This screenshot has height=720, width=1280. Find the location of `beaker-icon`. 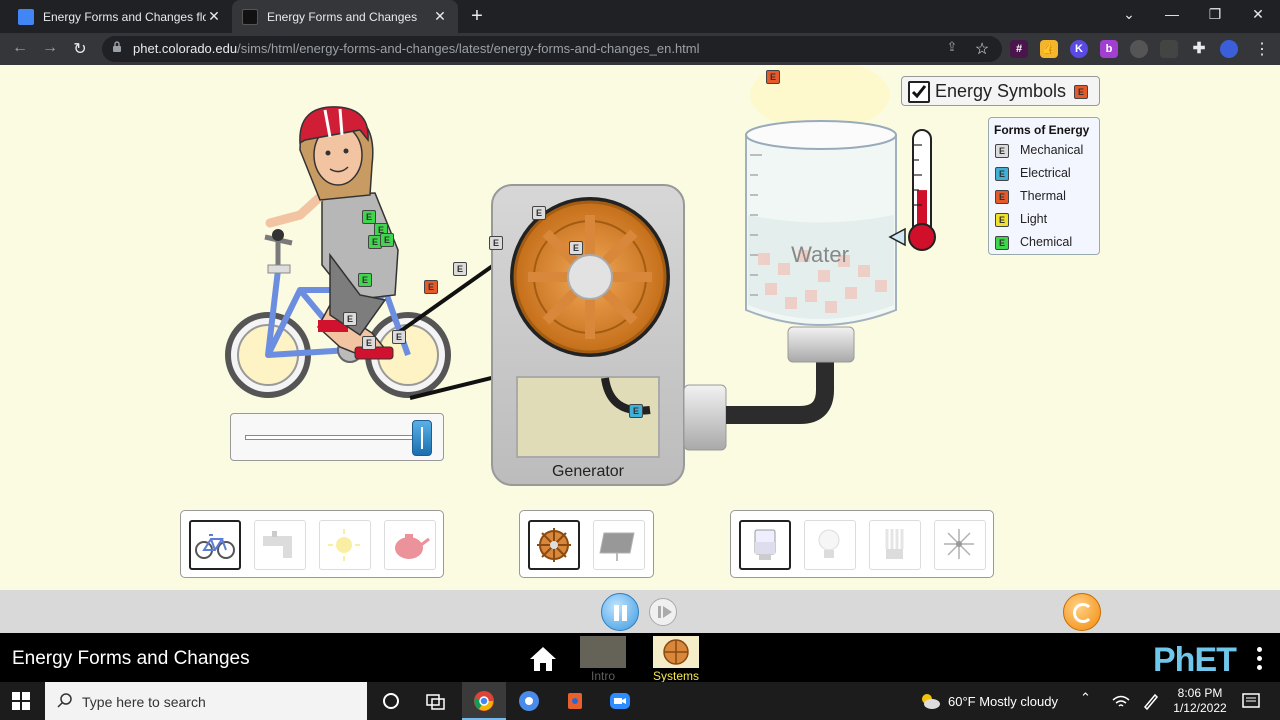

beaker-icon is located at coordinates (765, 544).